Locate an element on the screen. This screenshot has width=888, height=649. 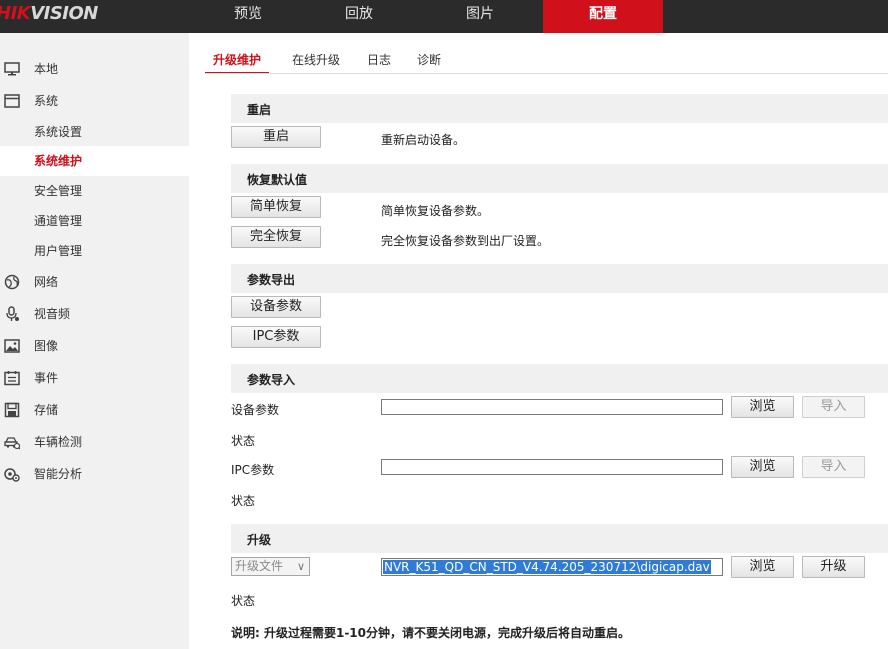
vehicle-detect-icon is located at coordinates (12, 442).